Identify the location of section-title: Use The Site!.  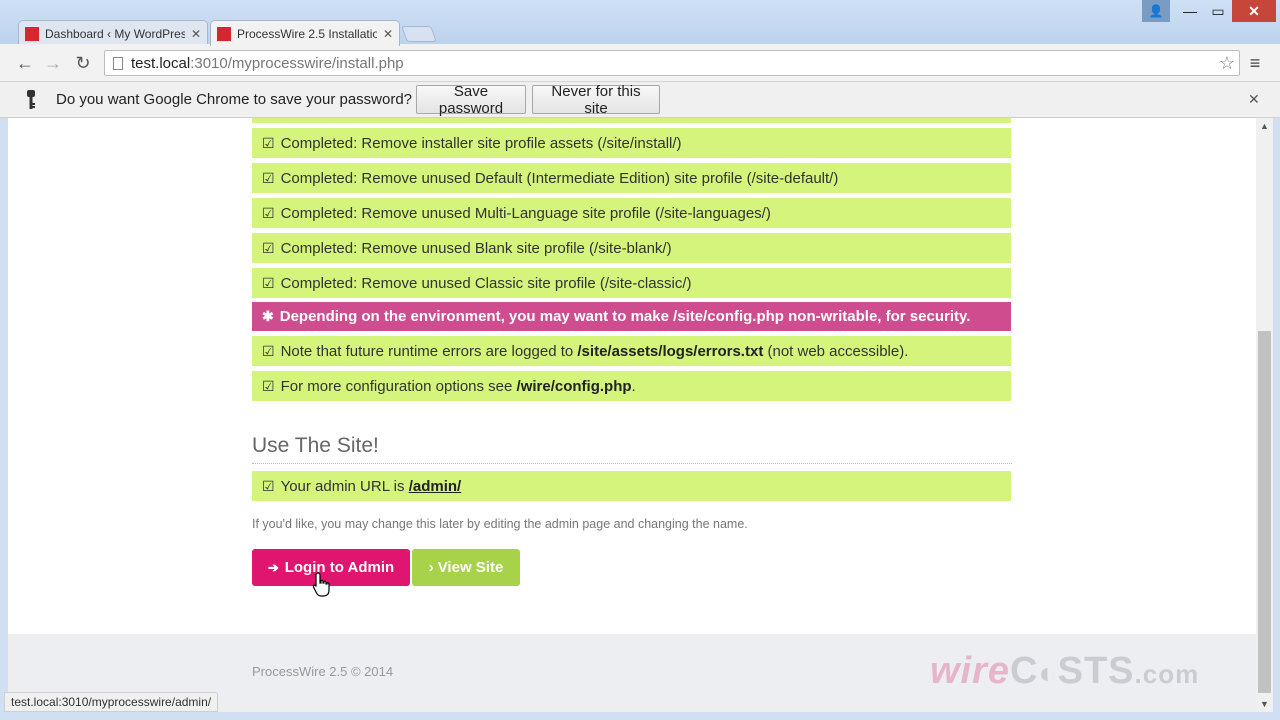
(315, 445).